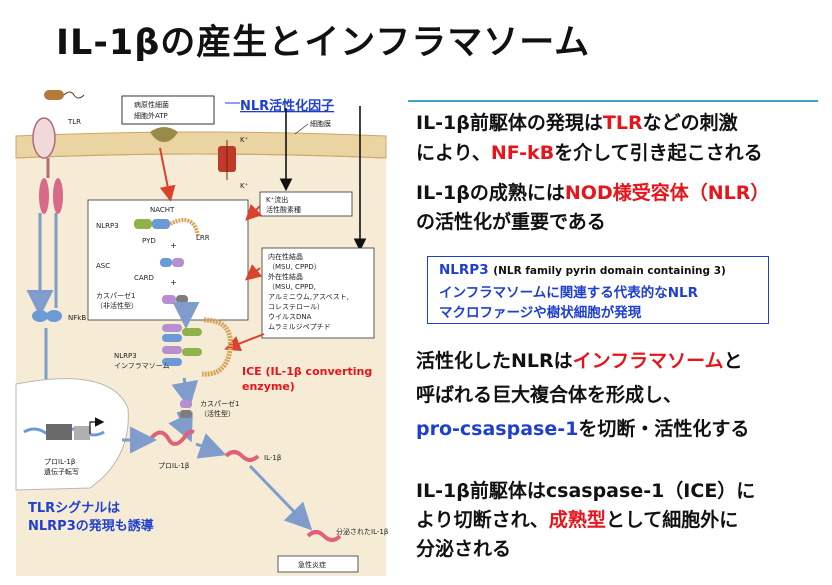 The width and height of the screenshot is (832, 585). What do you see at coordinates (320, 123) in the screenshot?
I see `membrane-label: 細胞膜` at bounding box center [320, 123].